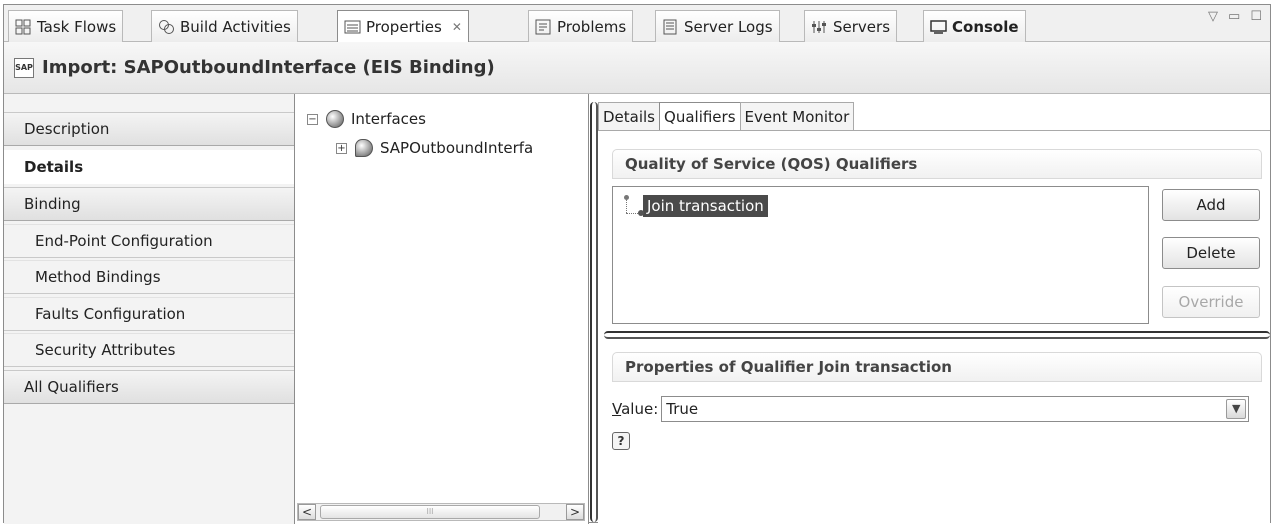 Image resolution: width=1276 pixels, height=527 pixels. I want to click on close-icon: ✕, so click(457, 27).